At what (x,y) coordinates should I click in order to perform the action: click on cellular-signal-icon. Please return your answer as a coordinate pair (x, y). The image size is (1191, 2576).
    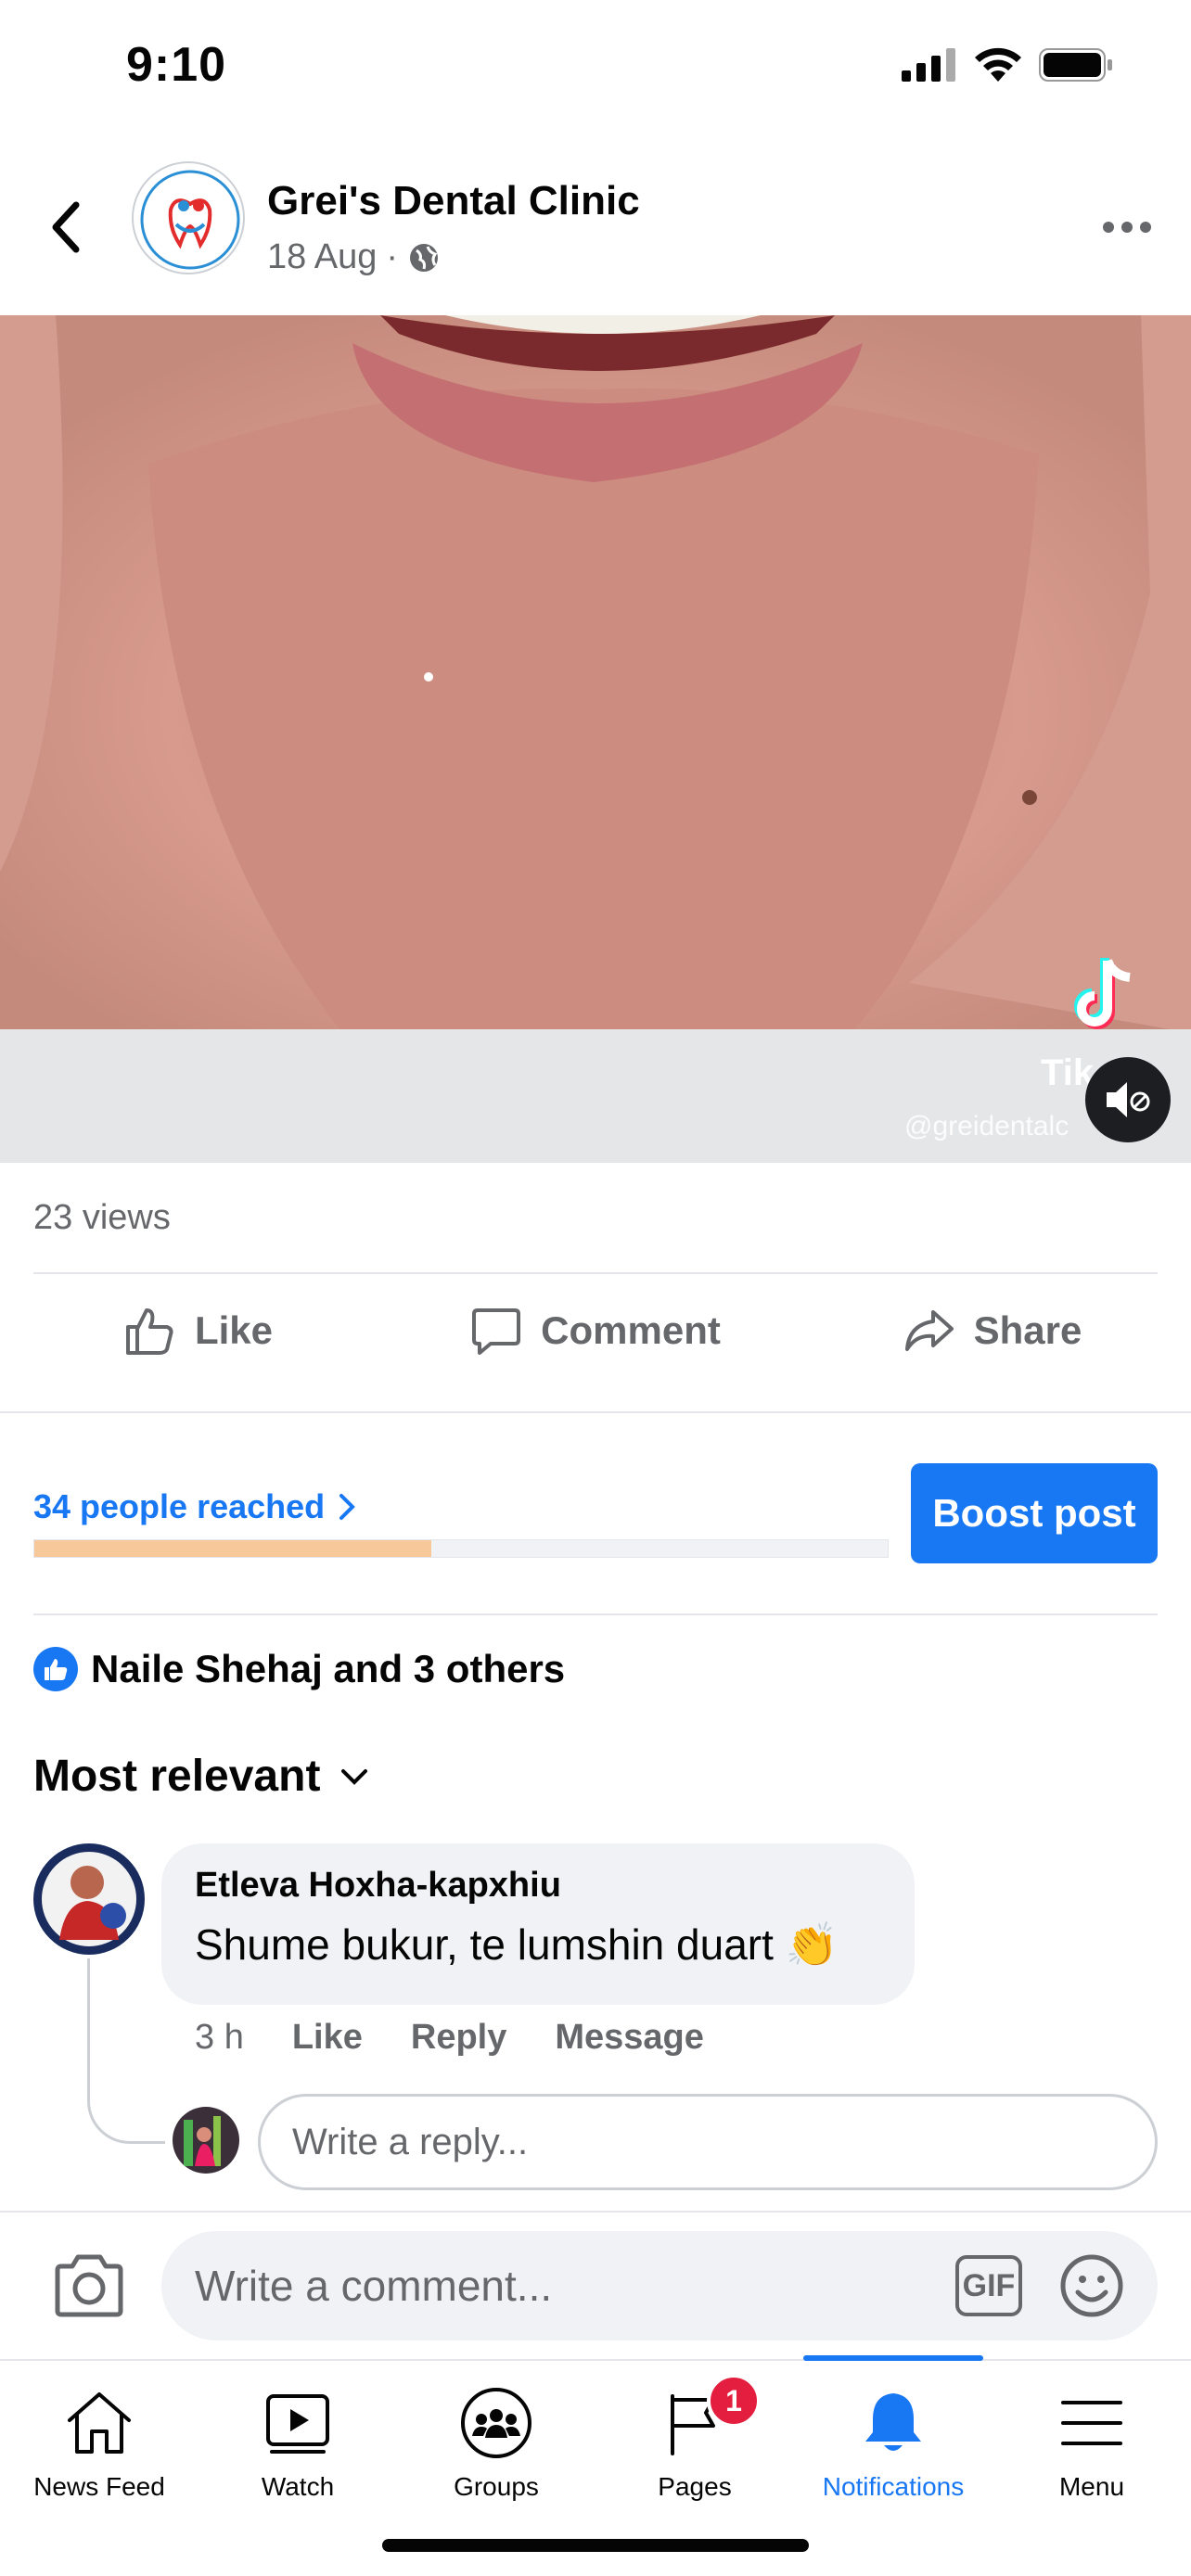
    Looking at the image, I should click on (929, 65).